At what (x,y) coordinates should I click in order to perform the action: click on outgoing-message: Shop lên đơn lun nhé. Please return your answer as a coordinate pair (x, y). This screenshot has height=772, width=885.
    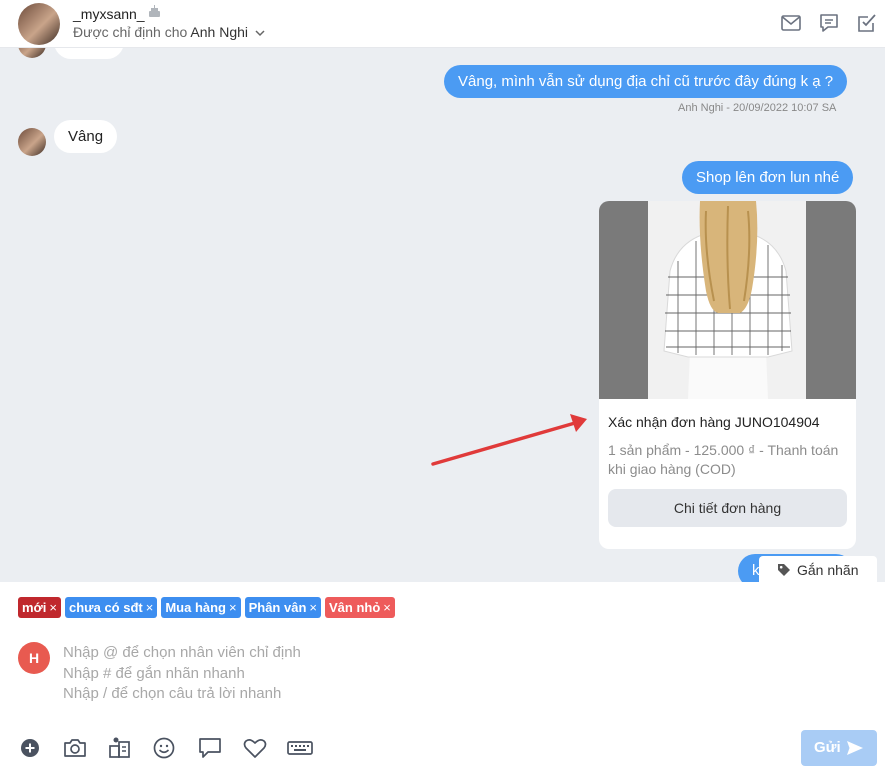
    Looking at the image, I should click on (768, 177).